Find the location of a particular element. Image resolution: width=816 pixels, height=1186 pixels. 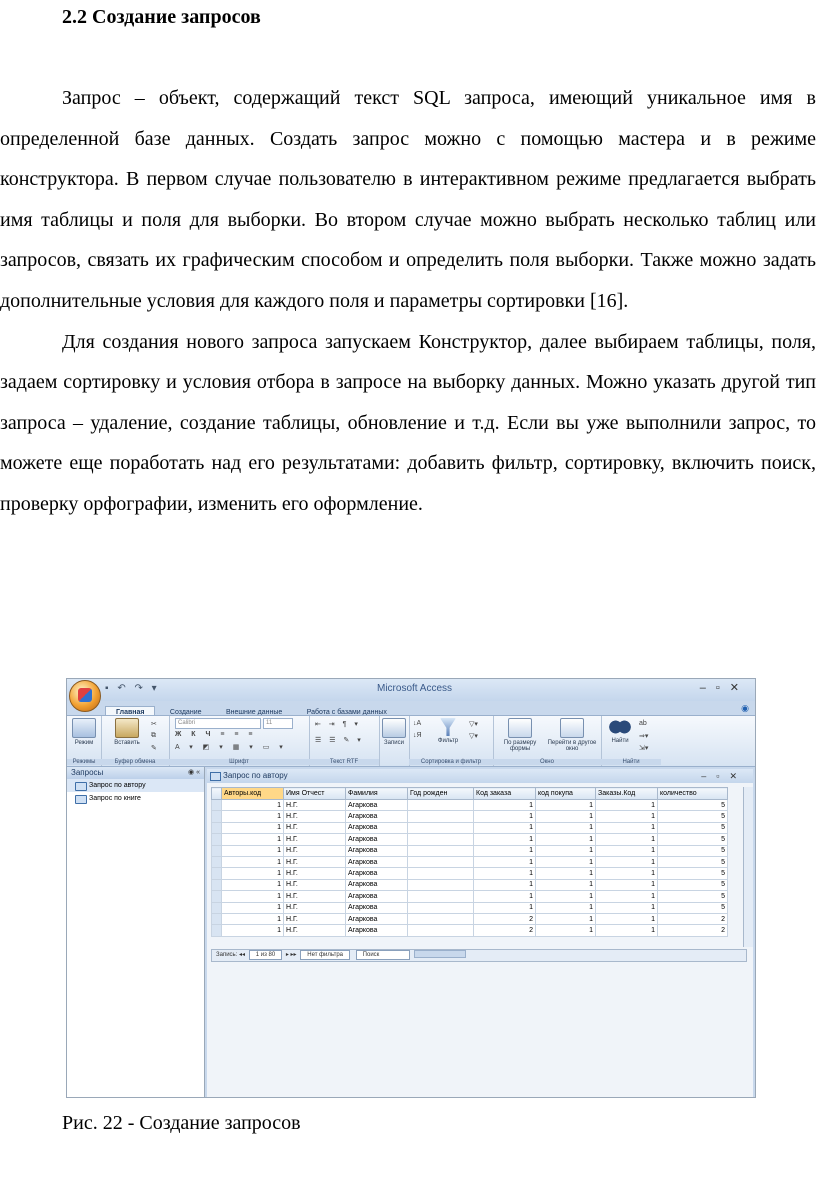

select-icon: ⇲▾ is located at coordinates (643, 749).